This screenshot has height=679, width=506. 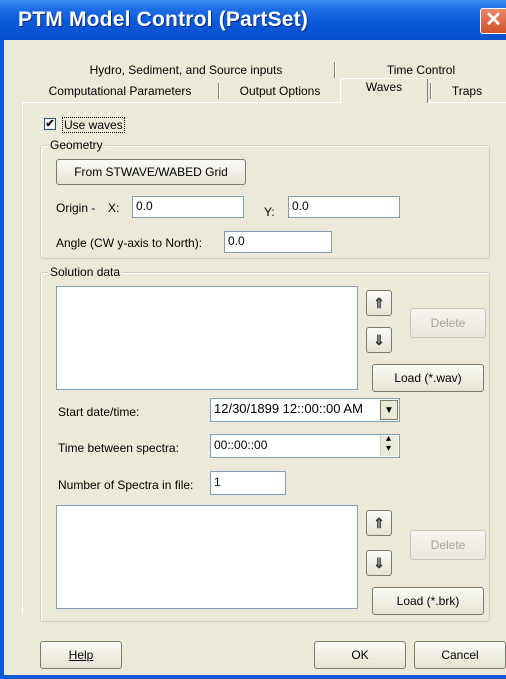 I want to click on time-between-spectra-field: 00::00::00, so click(x=305, y=446).